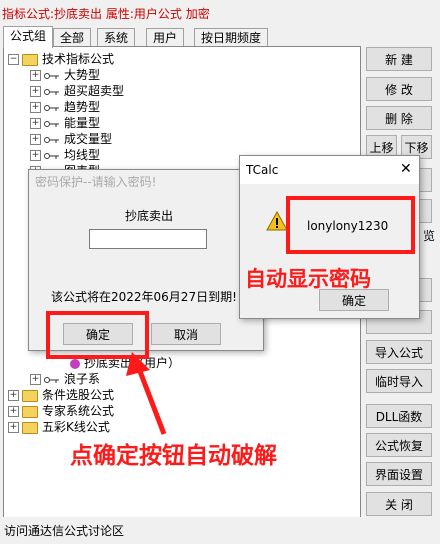  What do you see at coordinates (146, 393) in the screenshot?
I see `arrow-icon` at bounding box center [146, 393].